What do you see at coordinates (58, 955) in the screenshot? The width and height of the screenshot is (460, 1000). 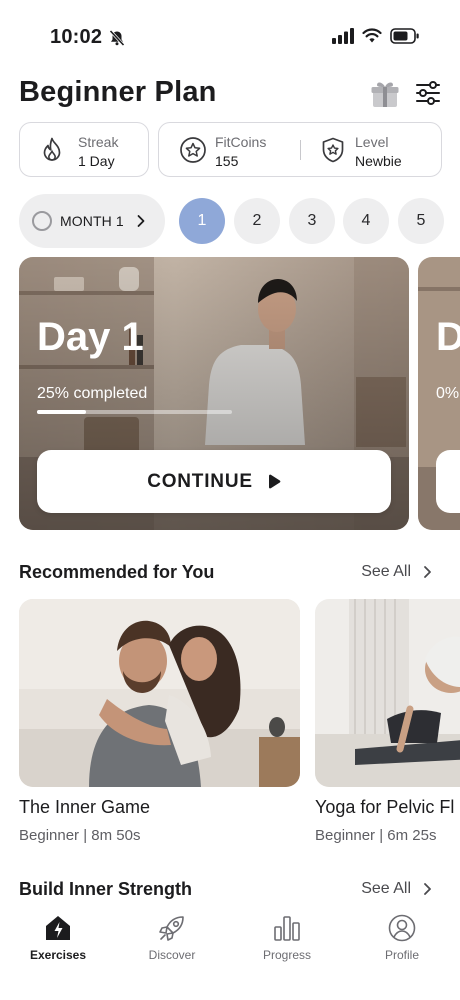 I see `nav-label: Exercises` at bounding box center [58, 955].